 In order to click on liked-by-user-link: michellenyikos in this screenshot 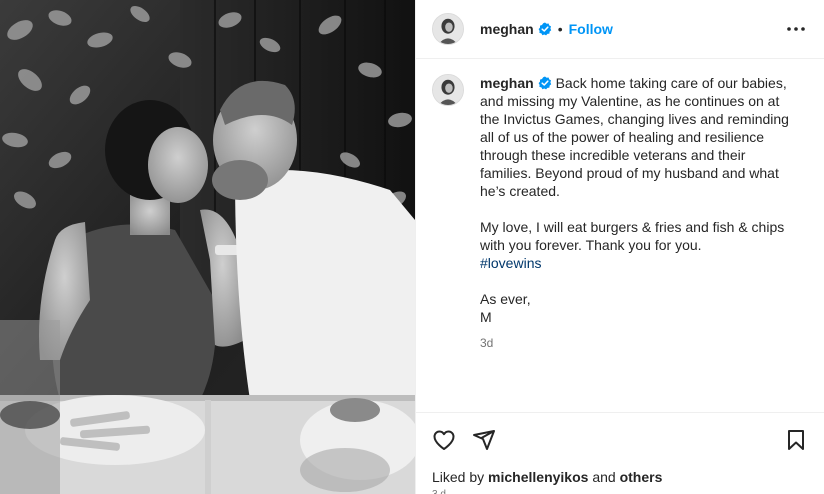, I will do `click(538, 477)`.